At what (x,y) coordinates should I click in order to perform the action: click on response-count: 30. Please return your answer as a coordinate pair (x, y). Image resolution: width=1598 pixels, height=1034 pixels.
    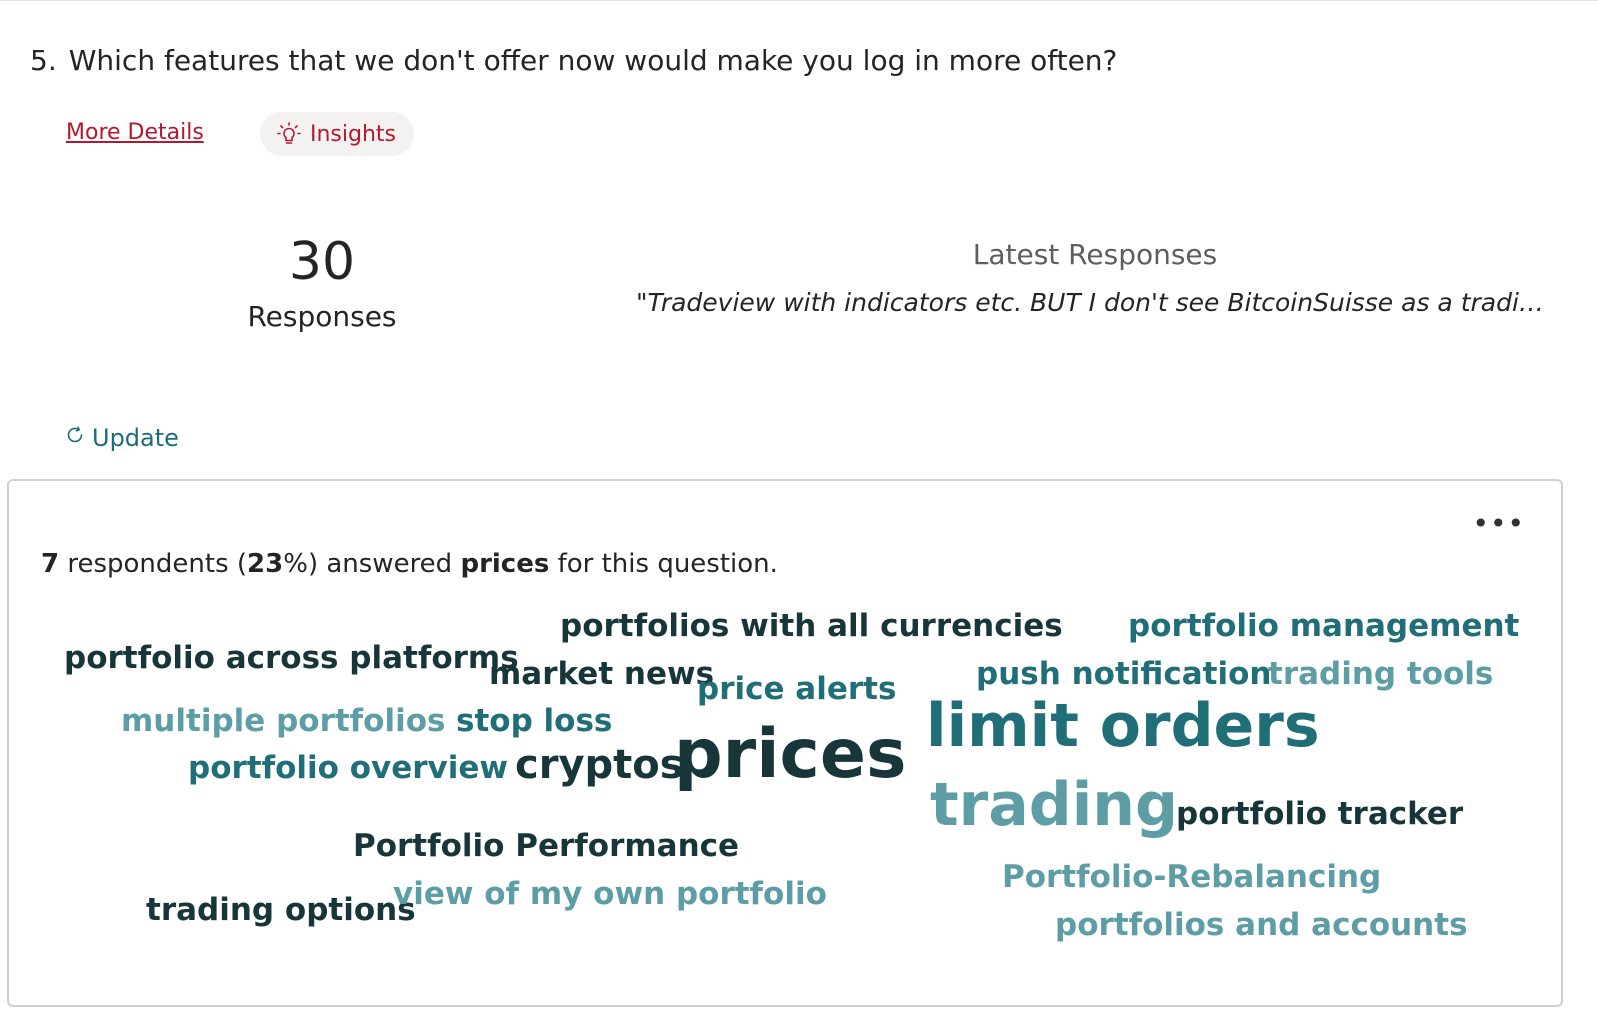
    Looking at the image, I should click on (322, 262).